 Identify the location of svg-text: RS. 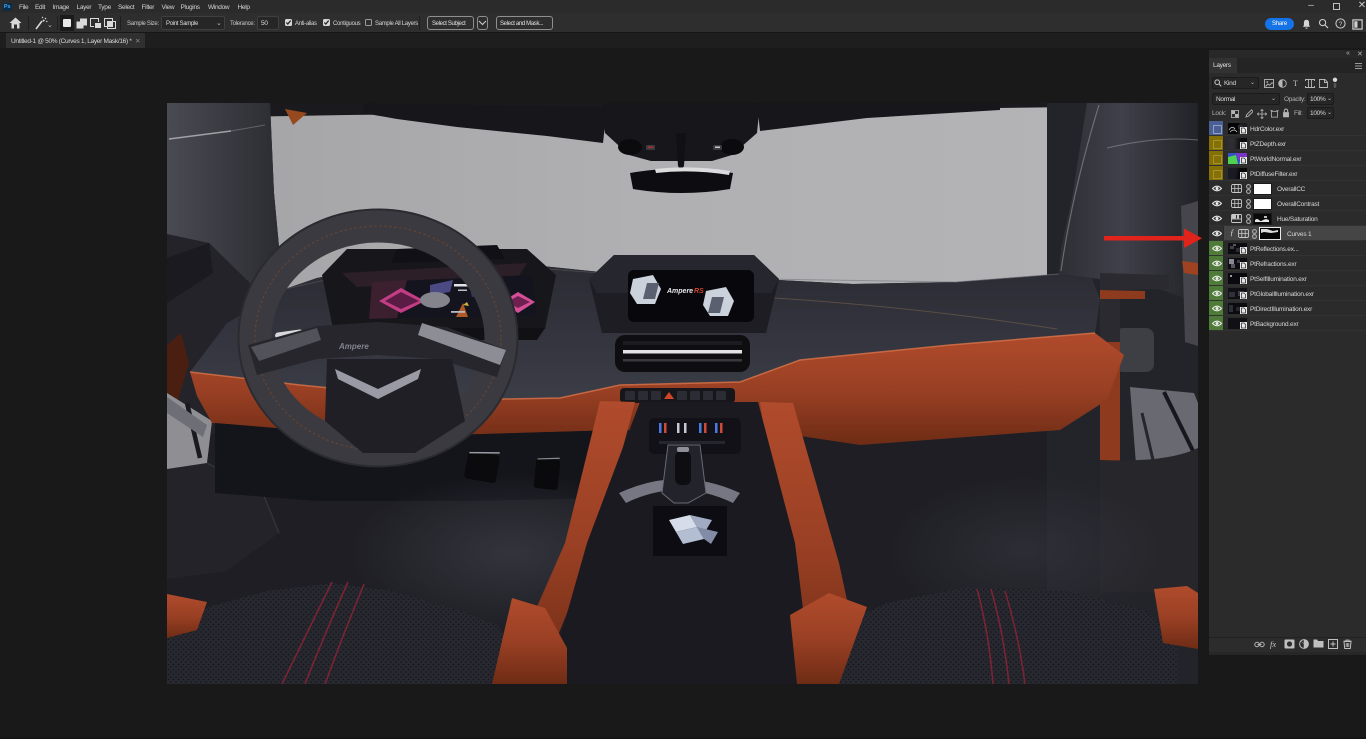
(699, 291).